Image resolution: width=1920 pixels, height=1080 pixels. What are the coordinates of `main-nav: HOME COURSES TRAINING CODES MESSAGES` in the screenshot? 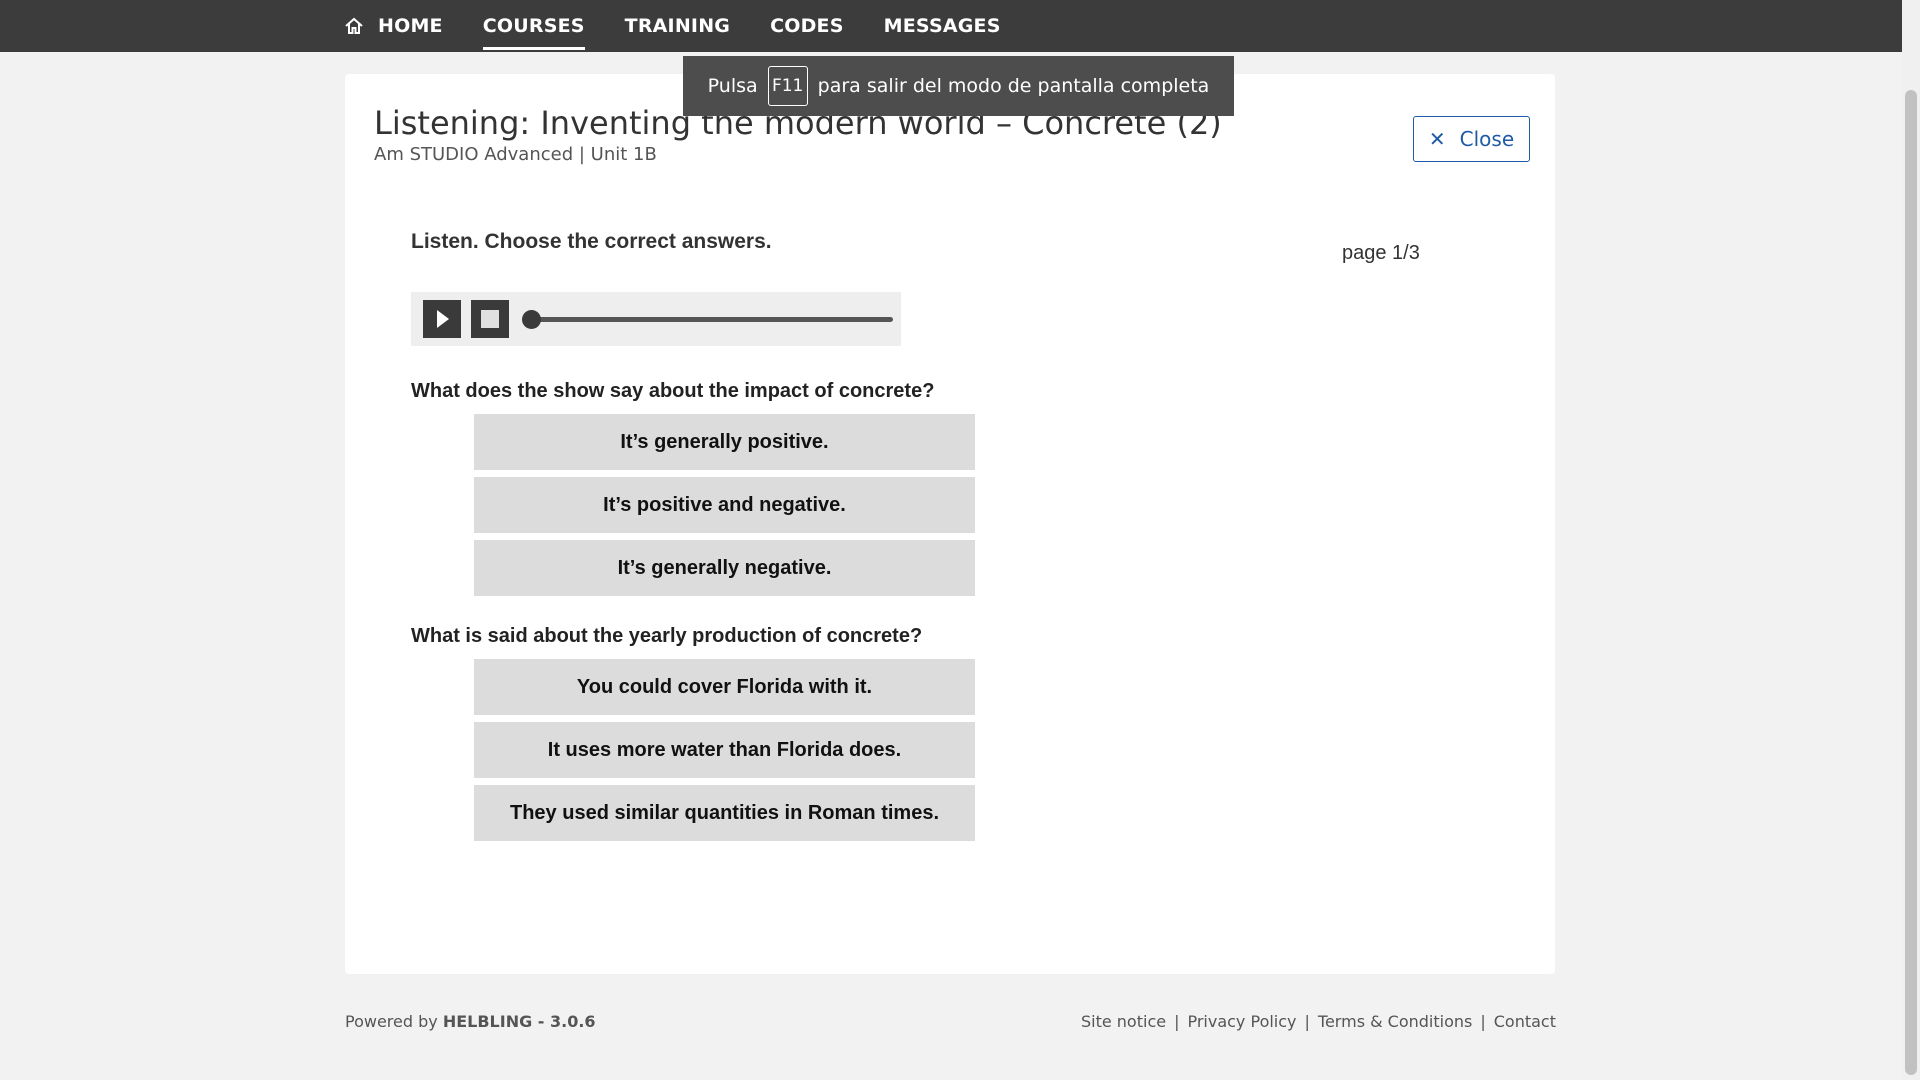 It's located at (692, 26).